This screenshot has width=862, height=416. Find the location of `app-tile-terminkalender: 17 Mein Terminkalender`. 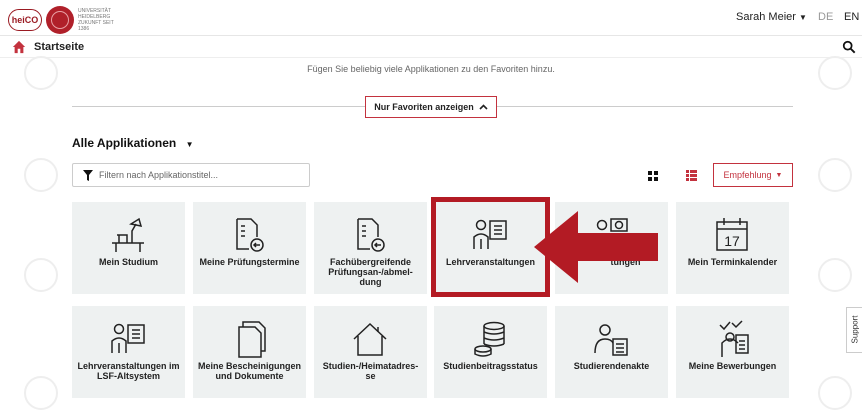

app-tile-terminkalender: 17 Mein Terminkalender is located at coordinates (732, 248).